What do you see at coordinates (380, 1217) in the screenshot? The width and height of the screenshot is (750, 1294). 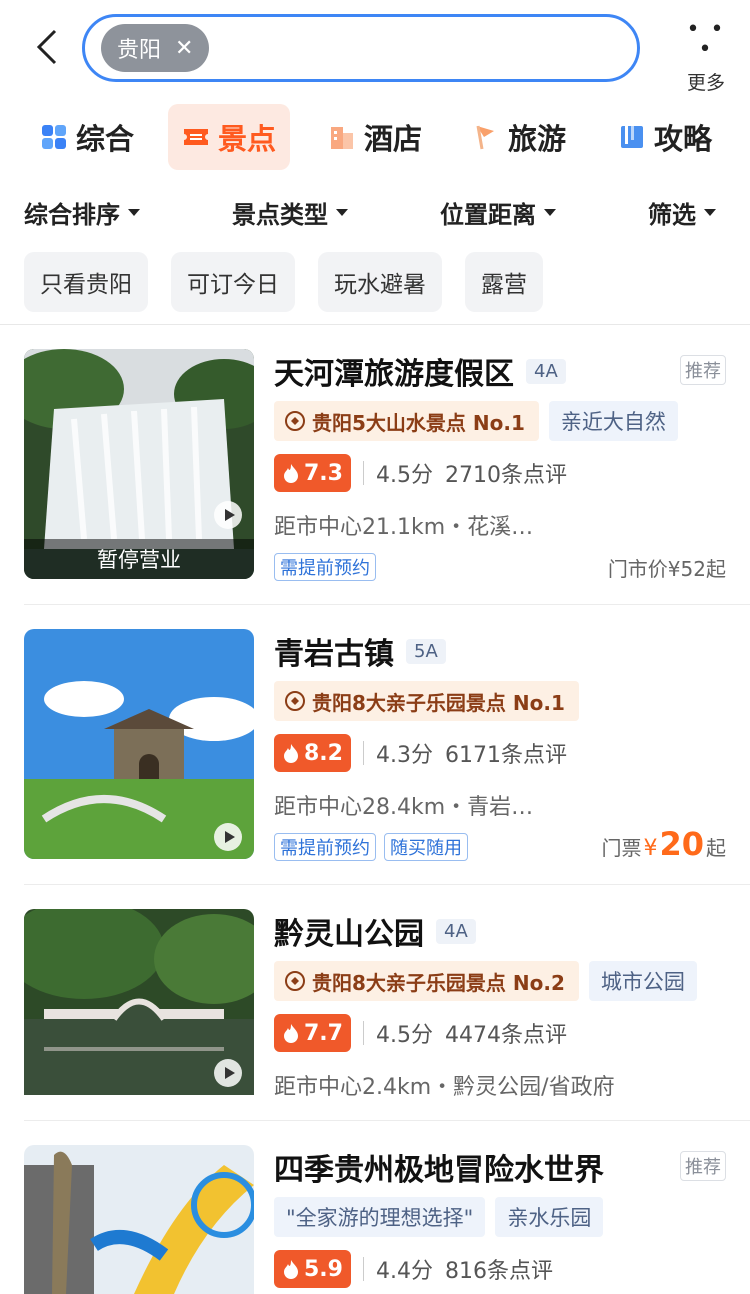 I see `quote-tag: "全家游的理想选择"` at bounding box center [380, 1217].